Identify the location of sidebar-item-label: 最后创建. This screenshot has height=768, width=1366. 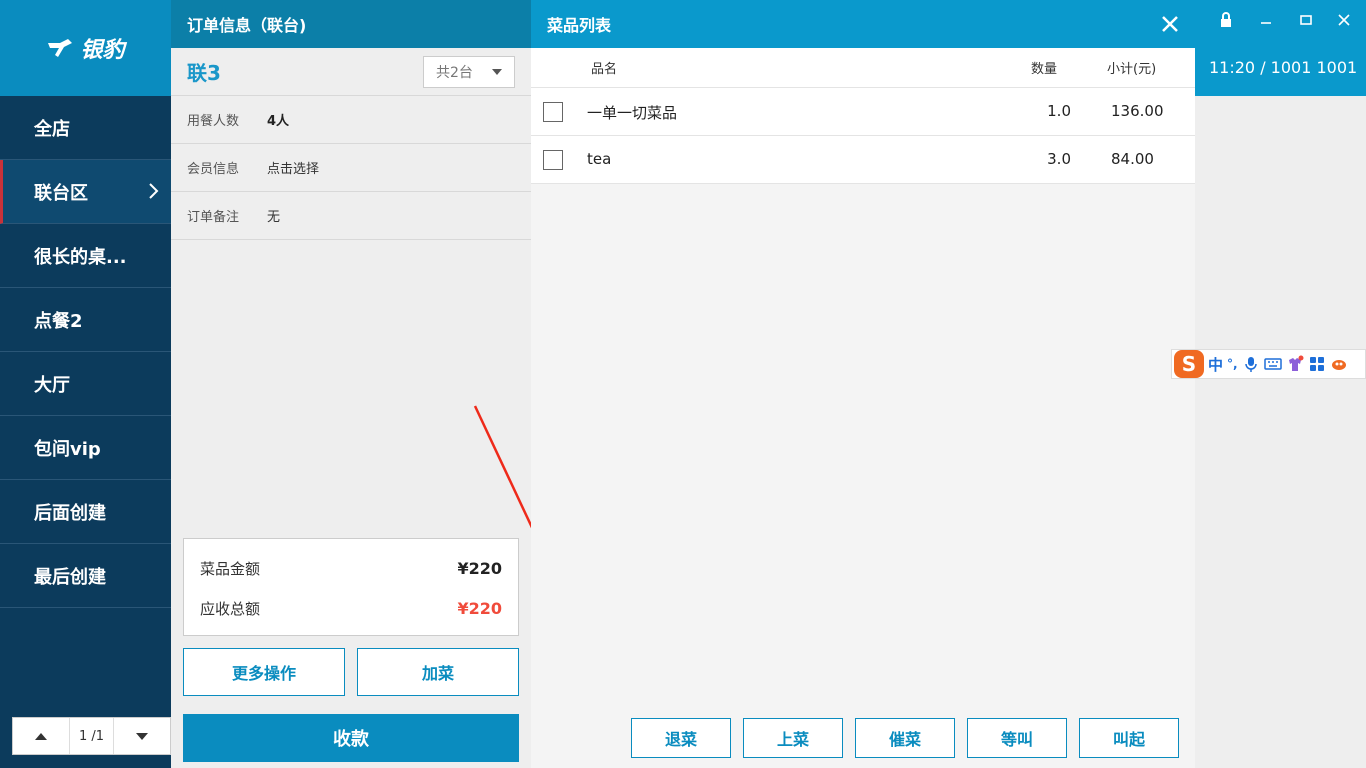
(70, 577).